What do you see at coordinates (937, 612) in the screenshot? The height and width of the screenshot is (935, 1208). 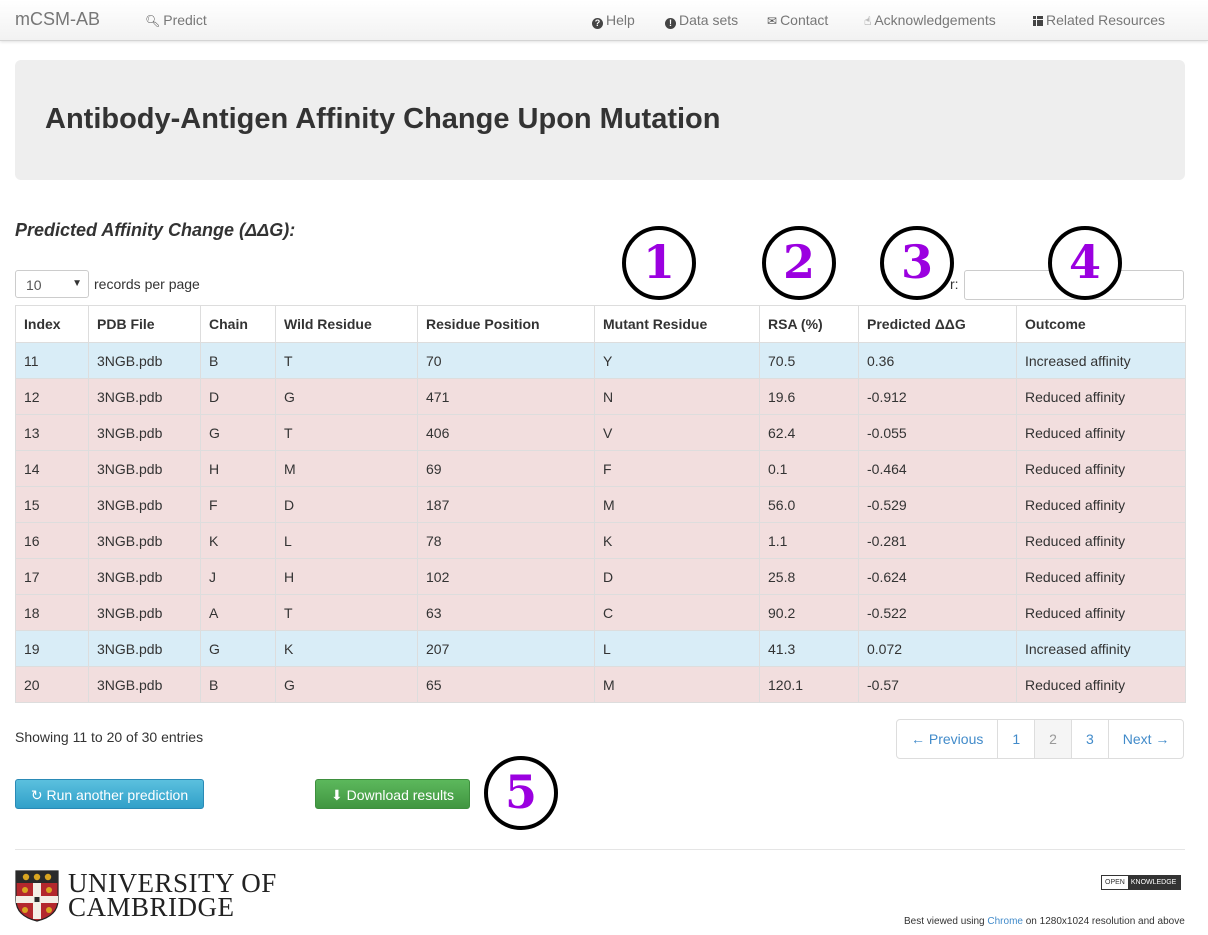 I see `table-cell: -0.522` at bounding box center [937, 612].